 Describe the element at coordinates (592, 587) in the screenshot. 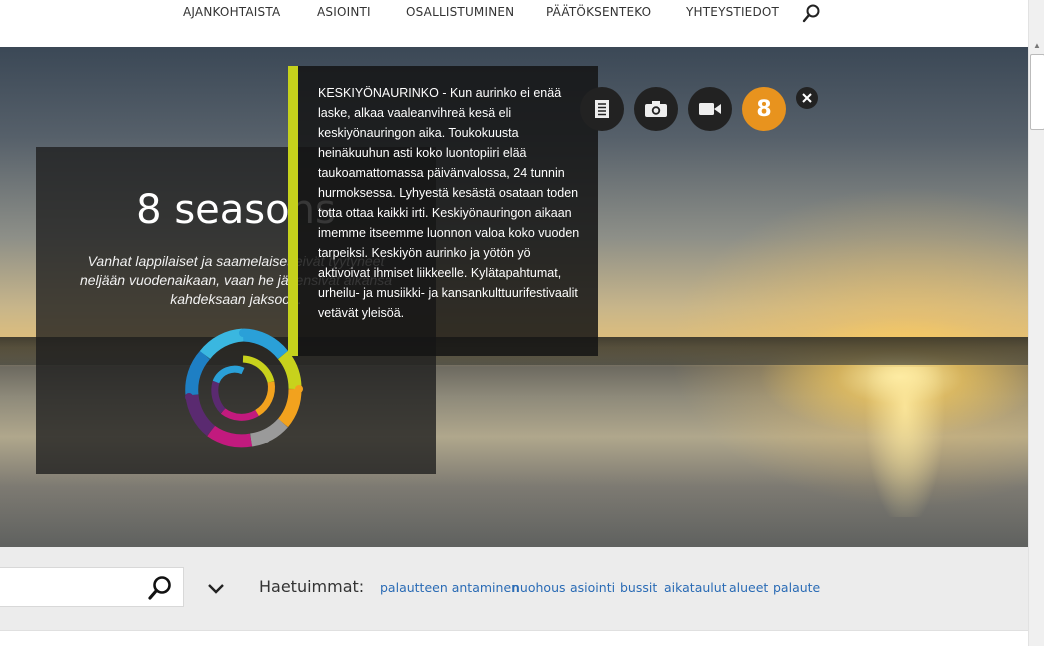

I see `popular-link-asiointi: asiointi` at that location.